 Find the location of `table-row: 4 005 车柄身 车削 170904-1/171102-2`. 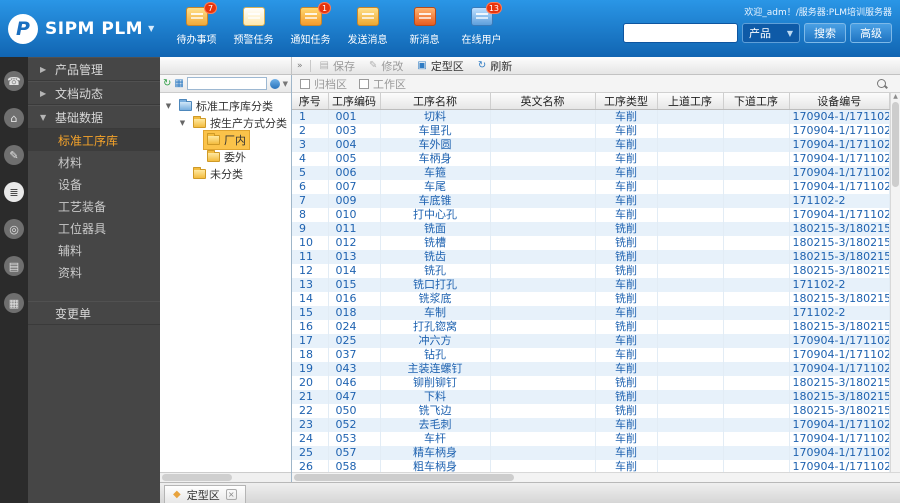

table-row: 4 005 车柄身 车削 170904-1/171102-2 is located at coordinates (591, 159).